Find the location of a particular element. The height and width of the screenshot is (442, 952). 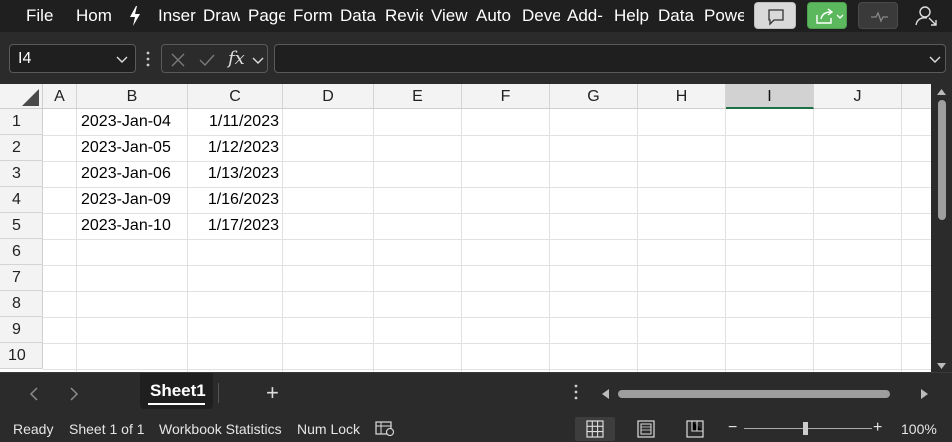

coauthor-icon is located at coordinates (927, 16).